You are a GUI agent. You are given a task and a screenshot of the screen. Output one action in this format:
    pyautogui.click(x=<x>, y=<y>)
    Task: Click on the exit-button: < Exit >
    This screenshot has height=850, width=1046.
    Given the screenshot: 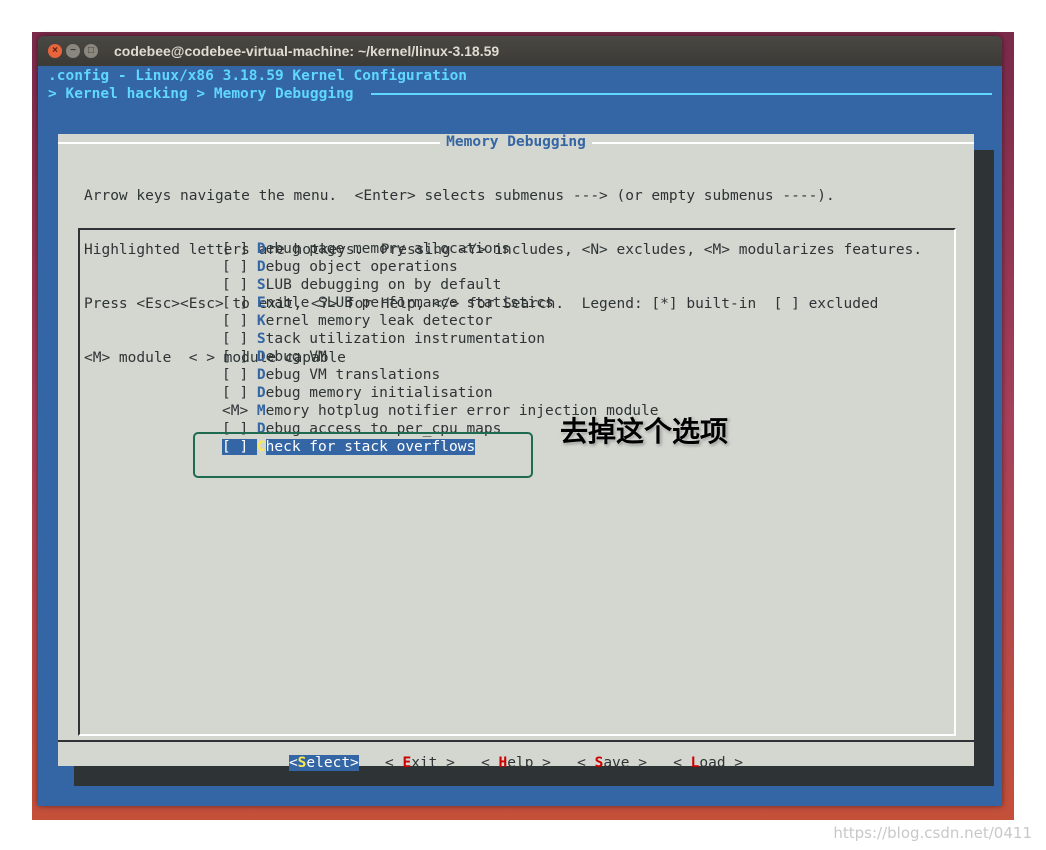 What is the action you would take?
    pyautogui.click(x=420, y=763)
    